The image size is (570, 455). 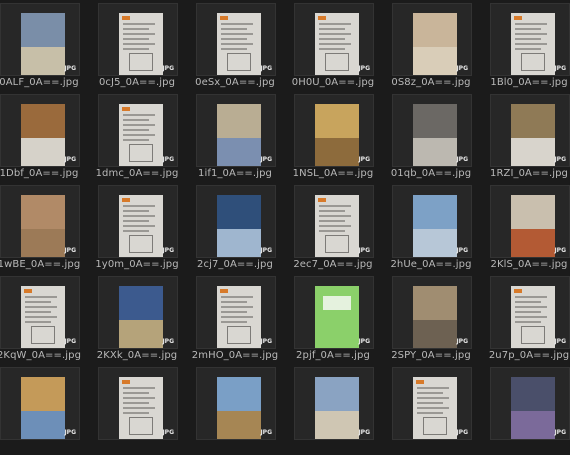 I want to click on file-tile: JPG 1Dbf_0A==.jpg, so click(x=44, y=136).